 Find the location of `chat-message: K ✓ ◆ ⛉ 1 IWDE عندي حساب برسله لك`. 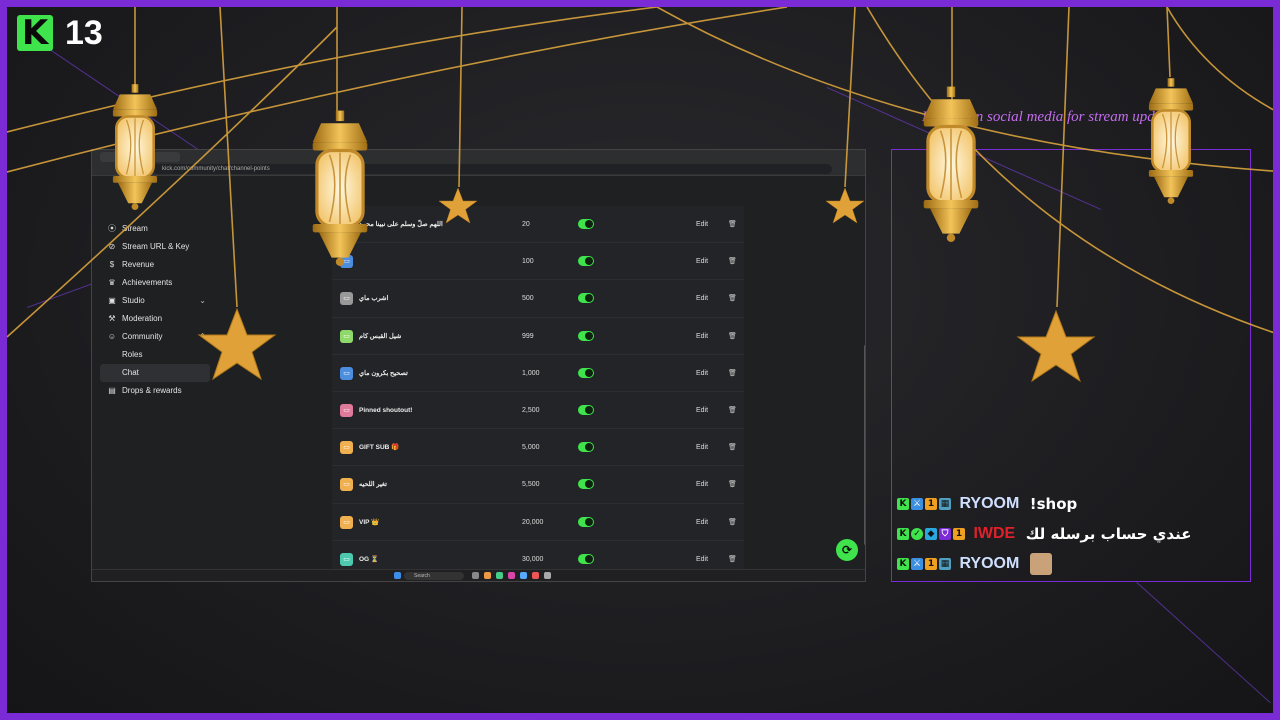

chat-message: K ✓ ◆ ⛉ 1 IWDE عندي حساب برسله لك is located at coordinates (1044, 534).